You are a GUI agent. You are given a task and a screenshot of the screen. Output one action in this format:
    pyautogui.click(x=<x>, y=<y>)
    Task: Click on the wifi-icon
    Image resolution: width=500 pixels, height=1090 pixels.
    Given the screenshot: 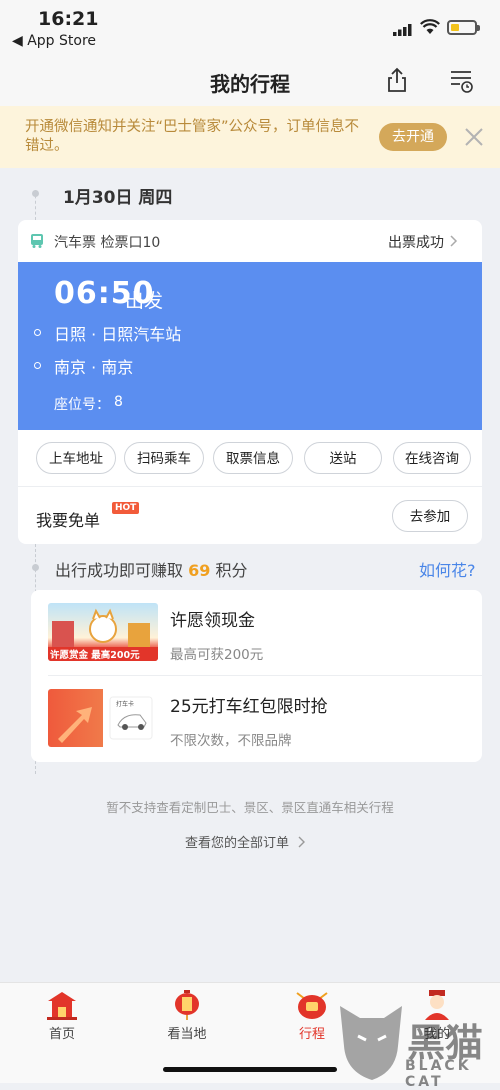 What is the action you would take?
    pyautogui.click(x=430, y=26)
    